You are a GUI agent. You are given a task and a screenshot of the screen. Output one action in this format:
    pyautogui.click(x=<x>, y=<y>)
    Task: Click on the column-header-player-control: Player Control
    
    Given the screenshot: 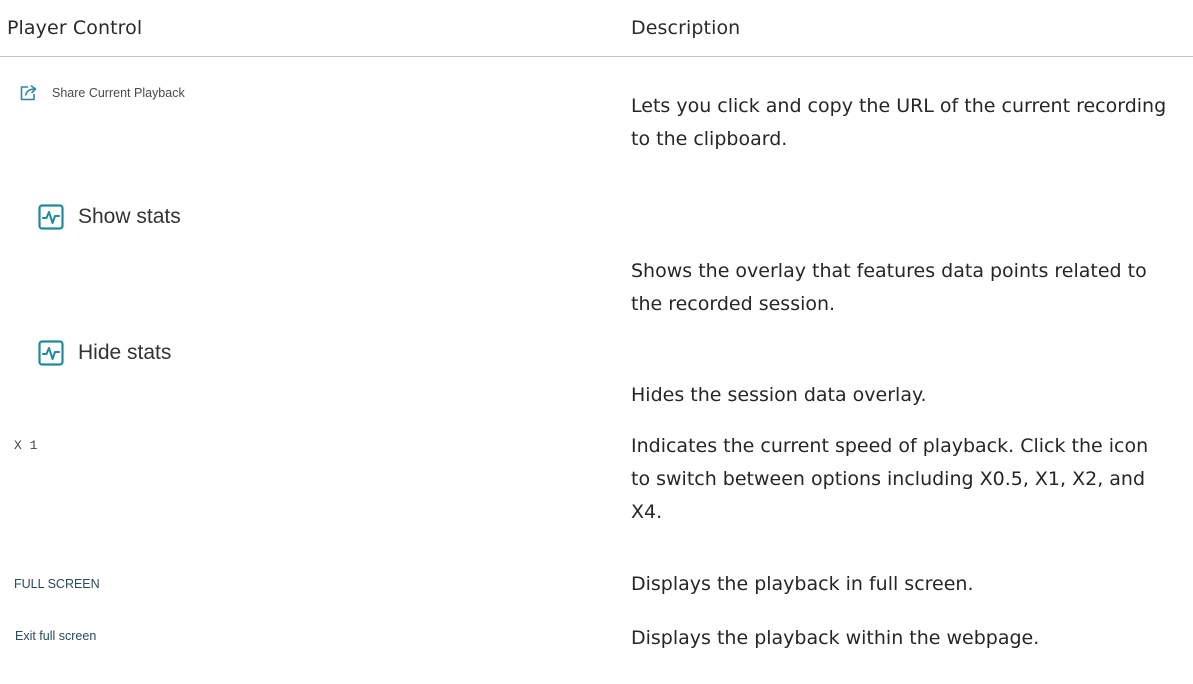 What is the action you would take?
    pyautogui.click(x=75, y=28)
    